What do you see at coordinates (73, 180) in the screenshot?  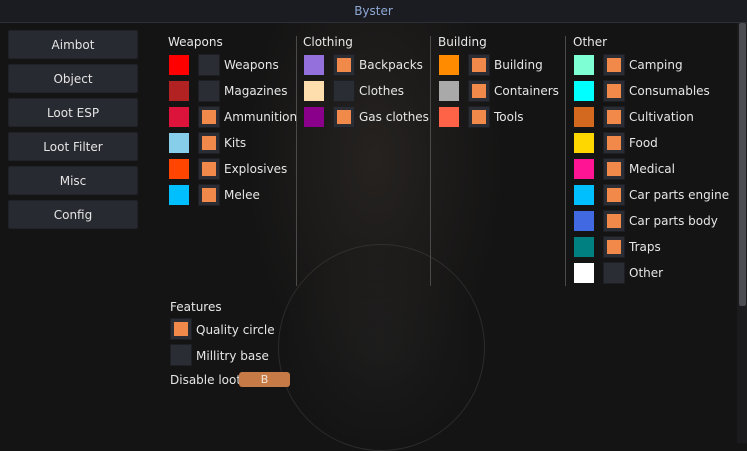 I see `sidebar-item-misc: Misc` at bounding box center [73, 180].